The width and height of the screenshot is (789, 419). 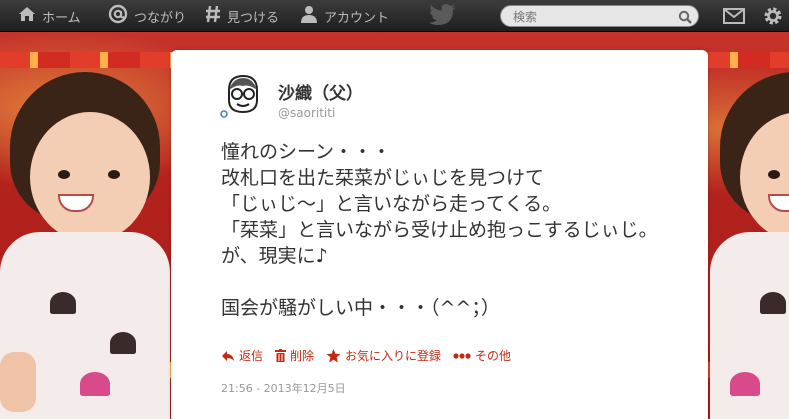 I want to click on hash-icon, so click(x=213, y=16).